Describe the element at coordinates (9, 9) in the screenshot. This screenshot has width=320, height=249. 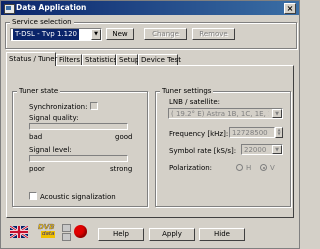
I see `app-icon` at that location.